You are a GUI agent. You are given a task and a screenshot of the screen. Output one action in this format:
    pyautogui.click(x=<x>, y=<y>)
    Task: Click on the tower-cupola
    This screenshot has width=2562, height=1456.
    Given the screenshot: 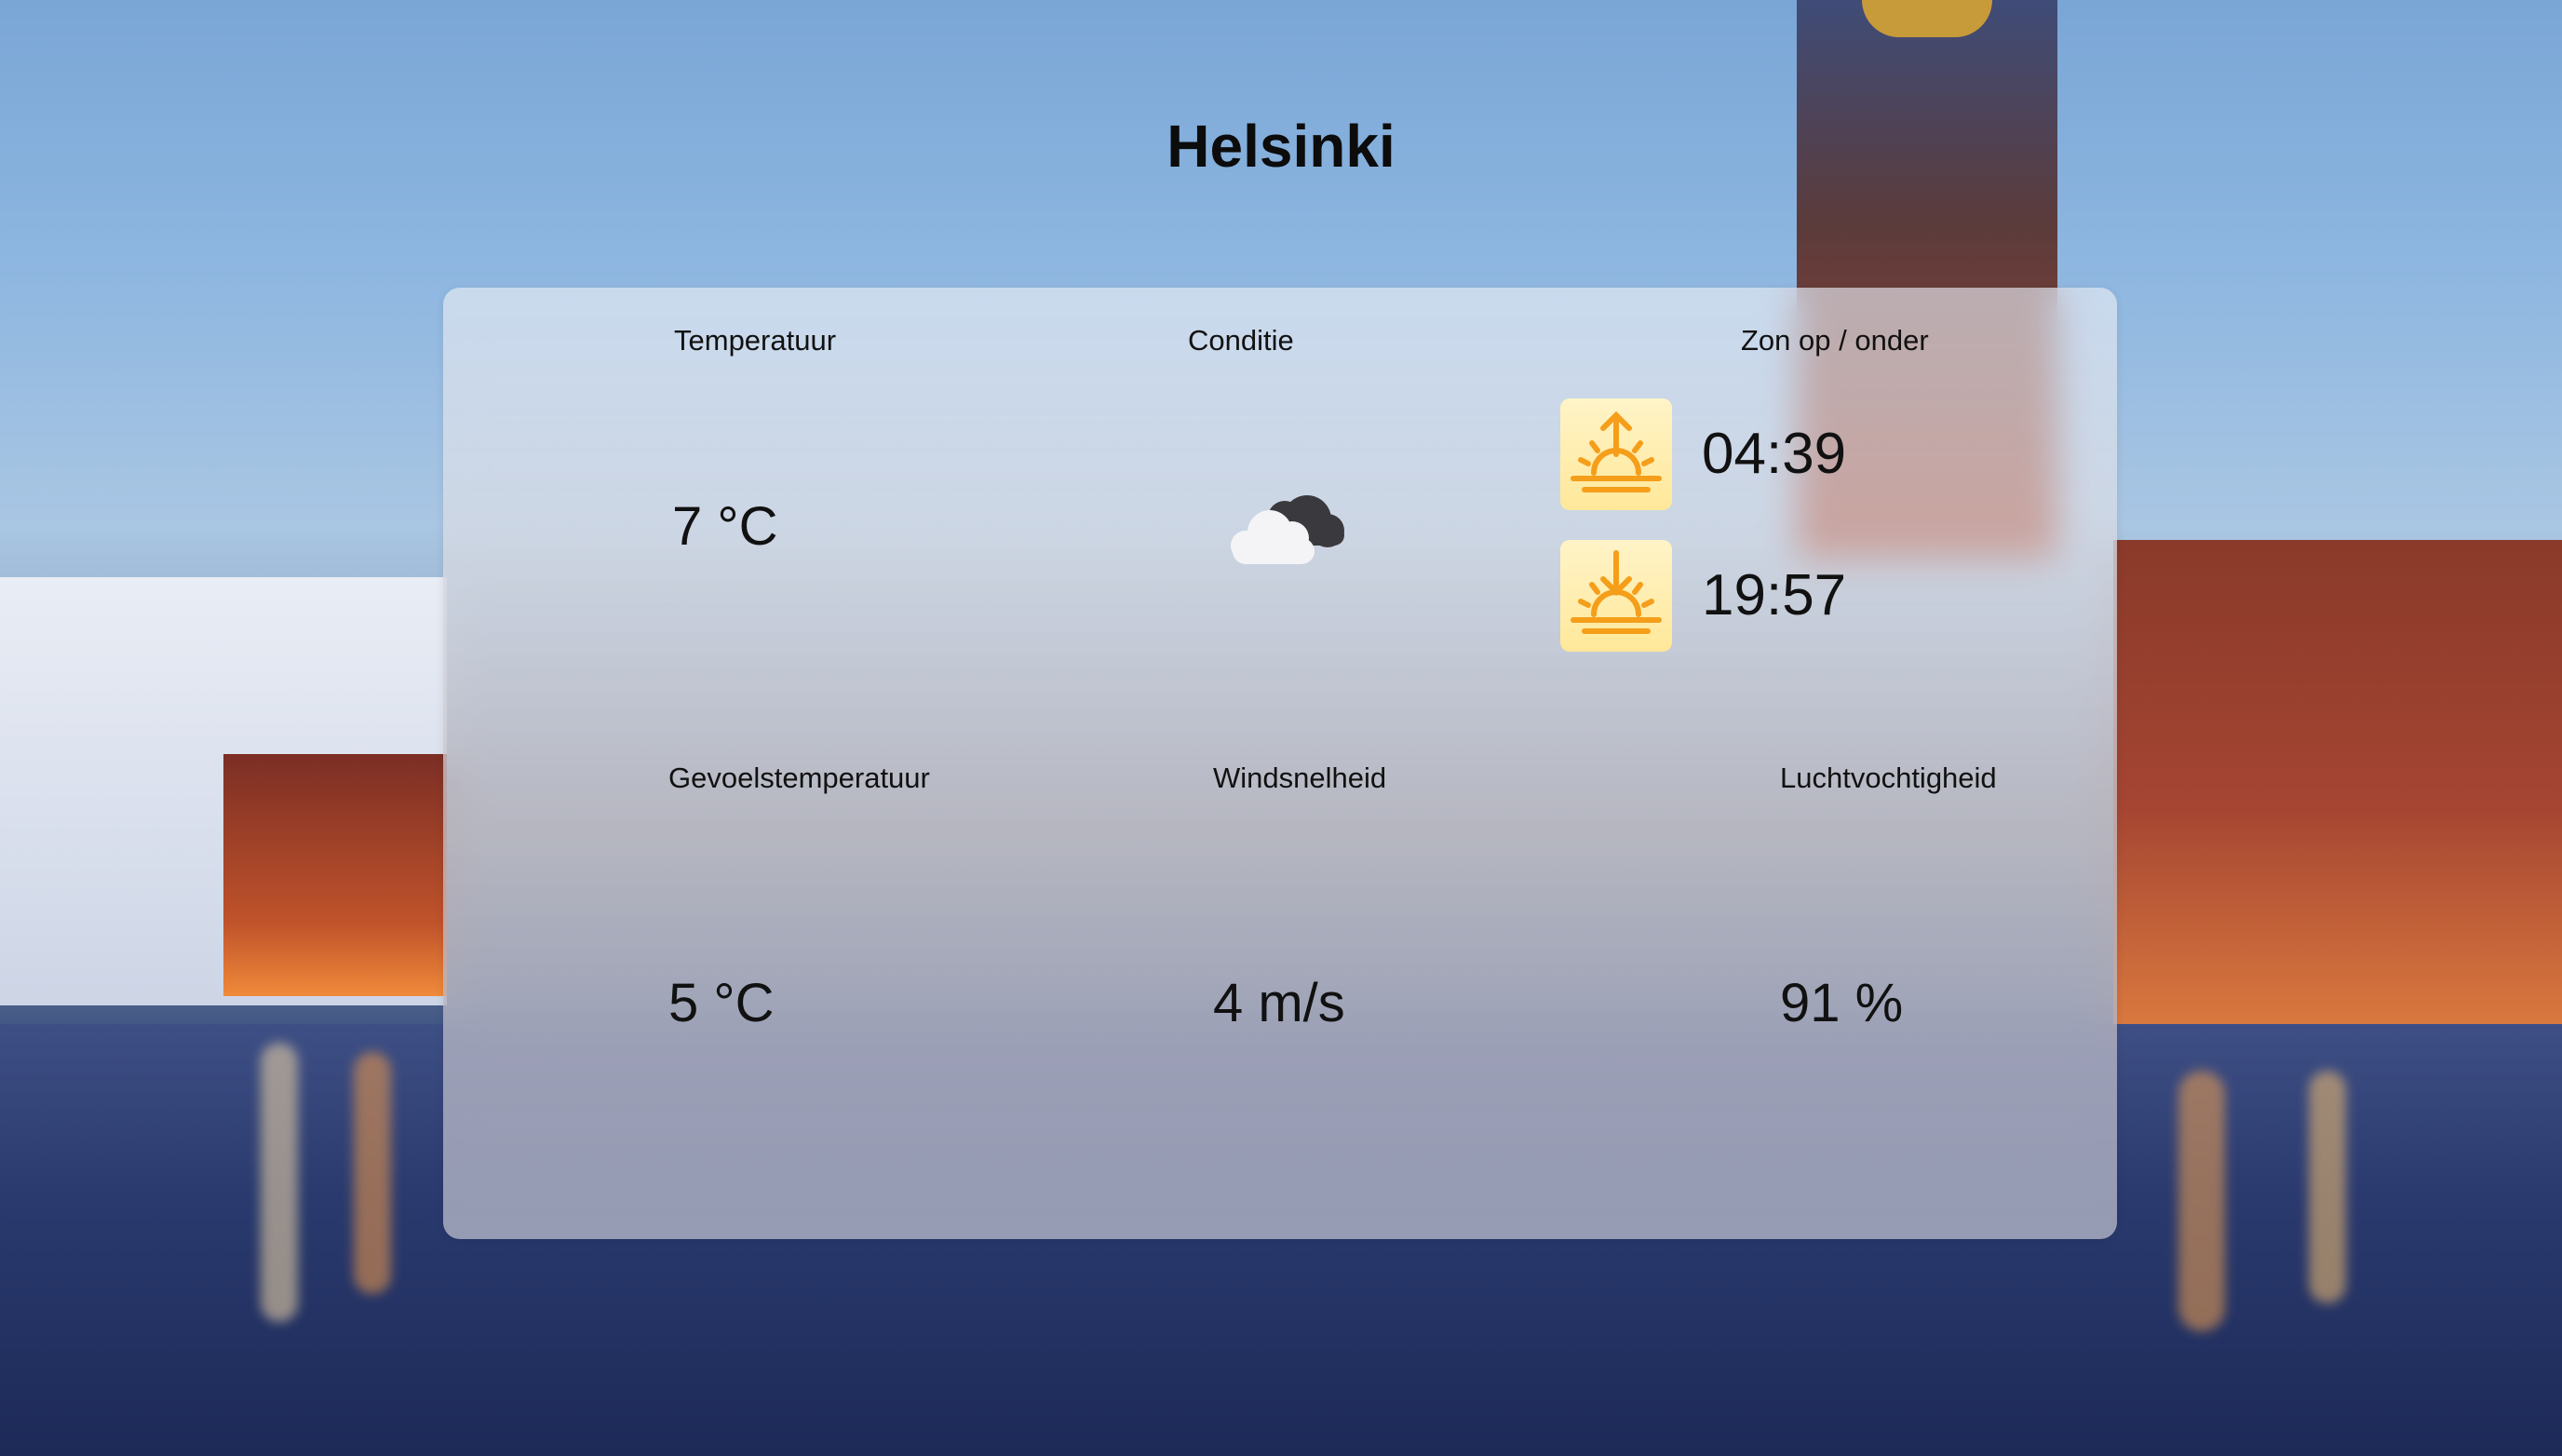 What is the action you would take?
    pyautogui.click(x=1927, y=18)
    